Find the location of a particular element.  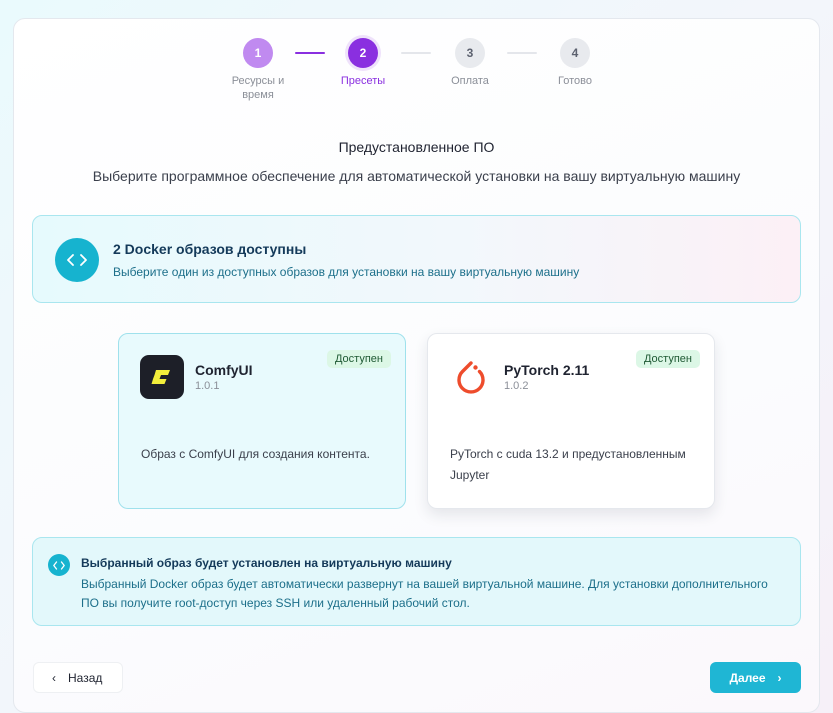

chevron-right-icon: › is located at coordinates (779, 677).